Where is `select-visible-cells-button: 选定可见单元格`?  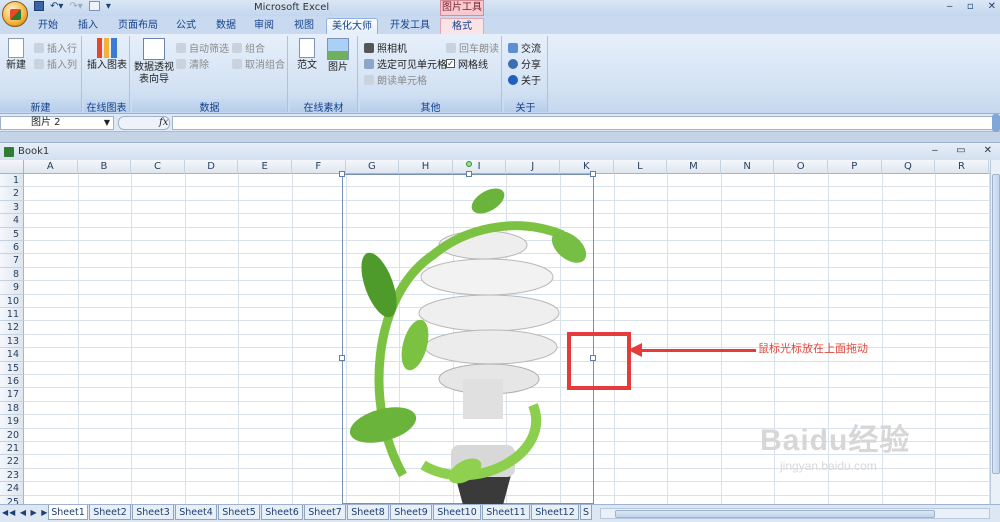
select-visible-cells-button: 选定可见单元格 is located at coordinates (405, 63).